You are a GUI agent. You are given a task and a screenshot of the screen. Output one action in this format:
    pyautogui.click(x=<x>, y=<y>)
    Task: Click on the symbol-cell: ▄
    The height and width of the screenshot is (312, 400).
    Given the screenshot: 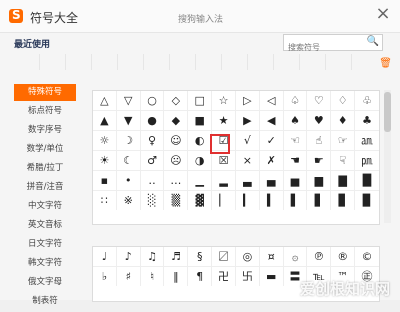 What is the action you would take?
    pyautogui.click(x=272, y=180)
    